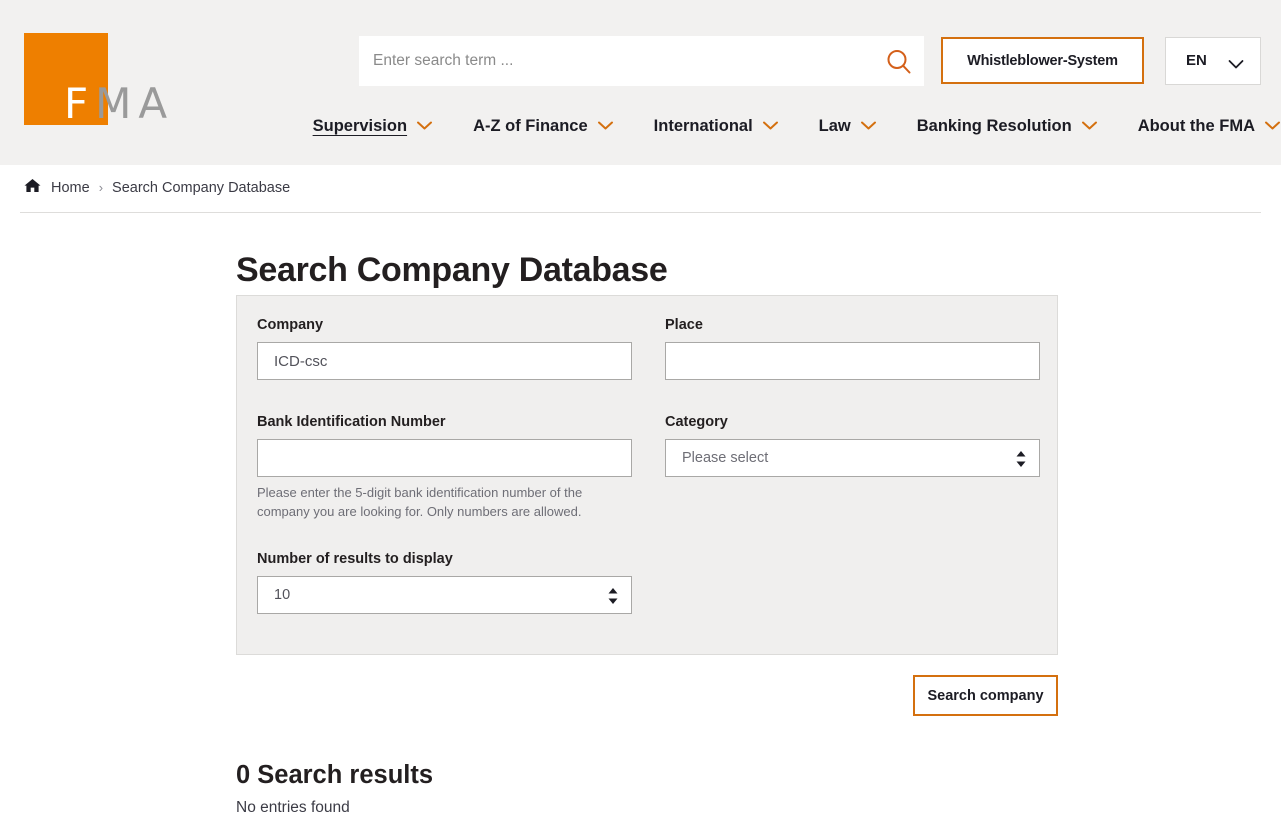  Describe the element at coordinates (452, 269) in the screenshot. I see `page-title: Search Company Database` at that location.